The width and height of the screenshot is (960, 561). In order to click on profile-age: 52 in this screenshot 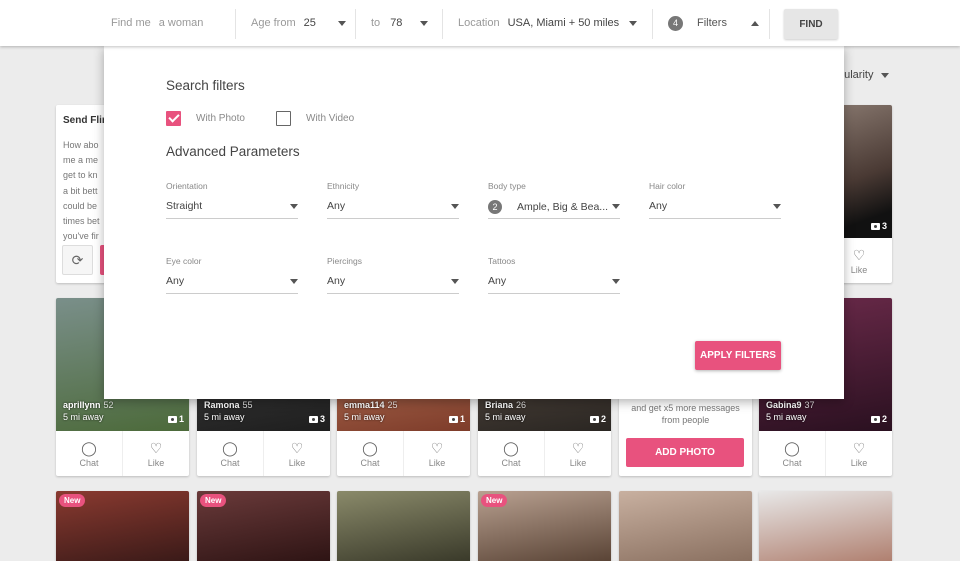, I will do `click(108, 405)`.